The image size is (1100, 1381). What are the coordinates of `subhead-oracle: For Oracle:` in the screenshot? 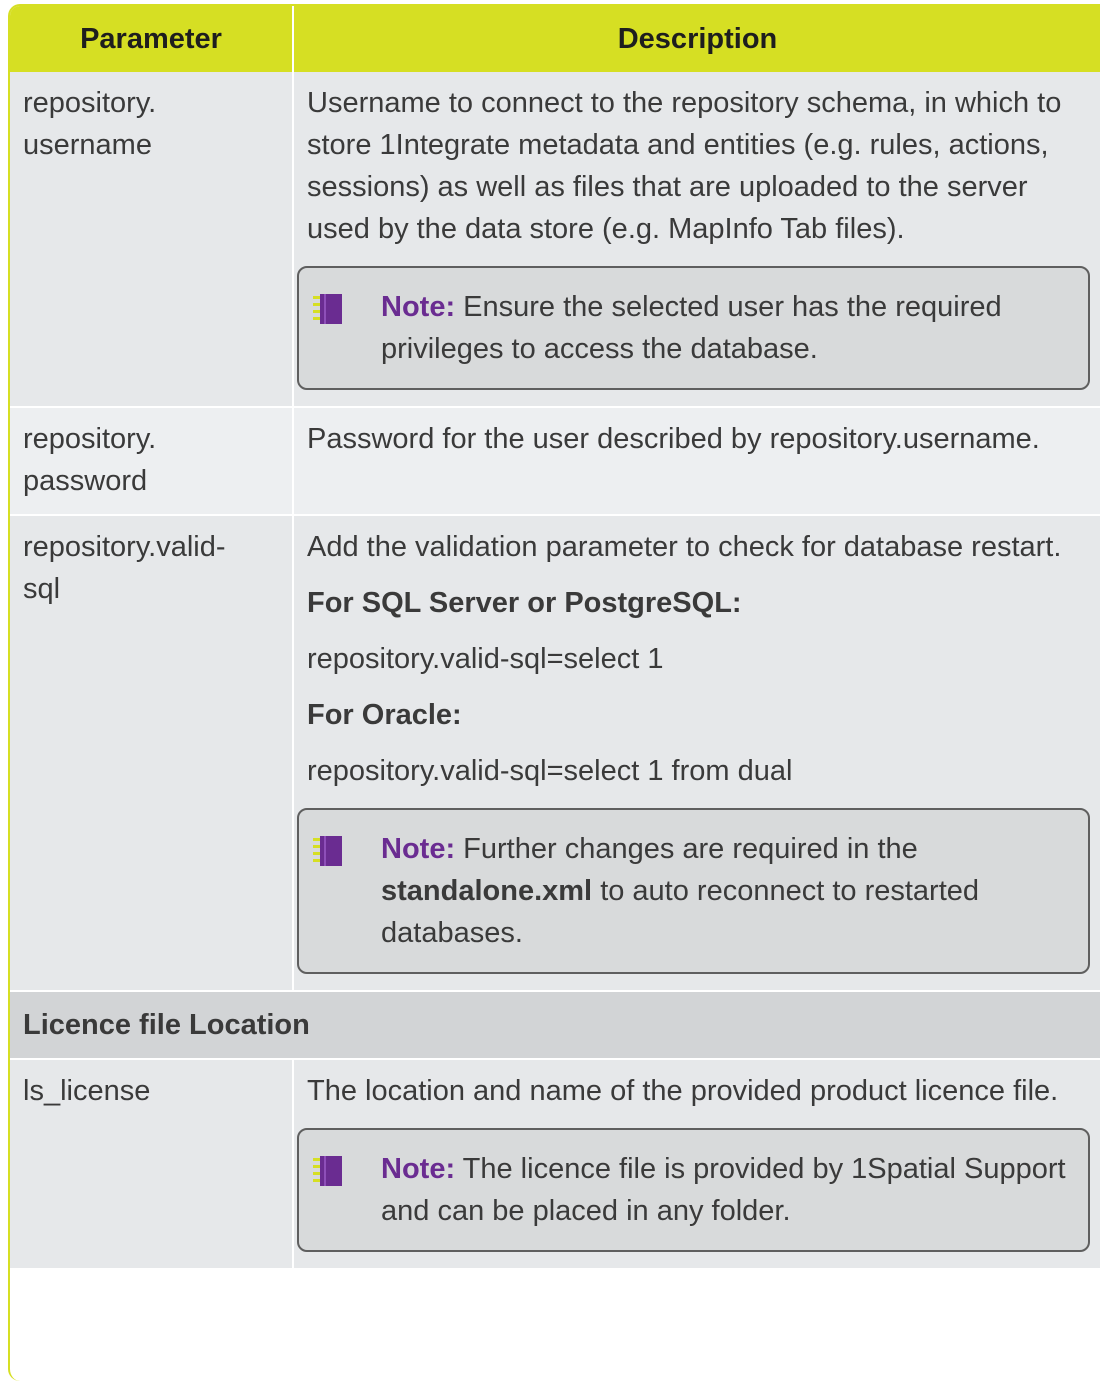 It's located at (384, 715).